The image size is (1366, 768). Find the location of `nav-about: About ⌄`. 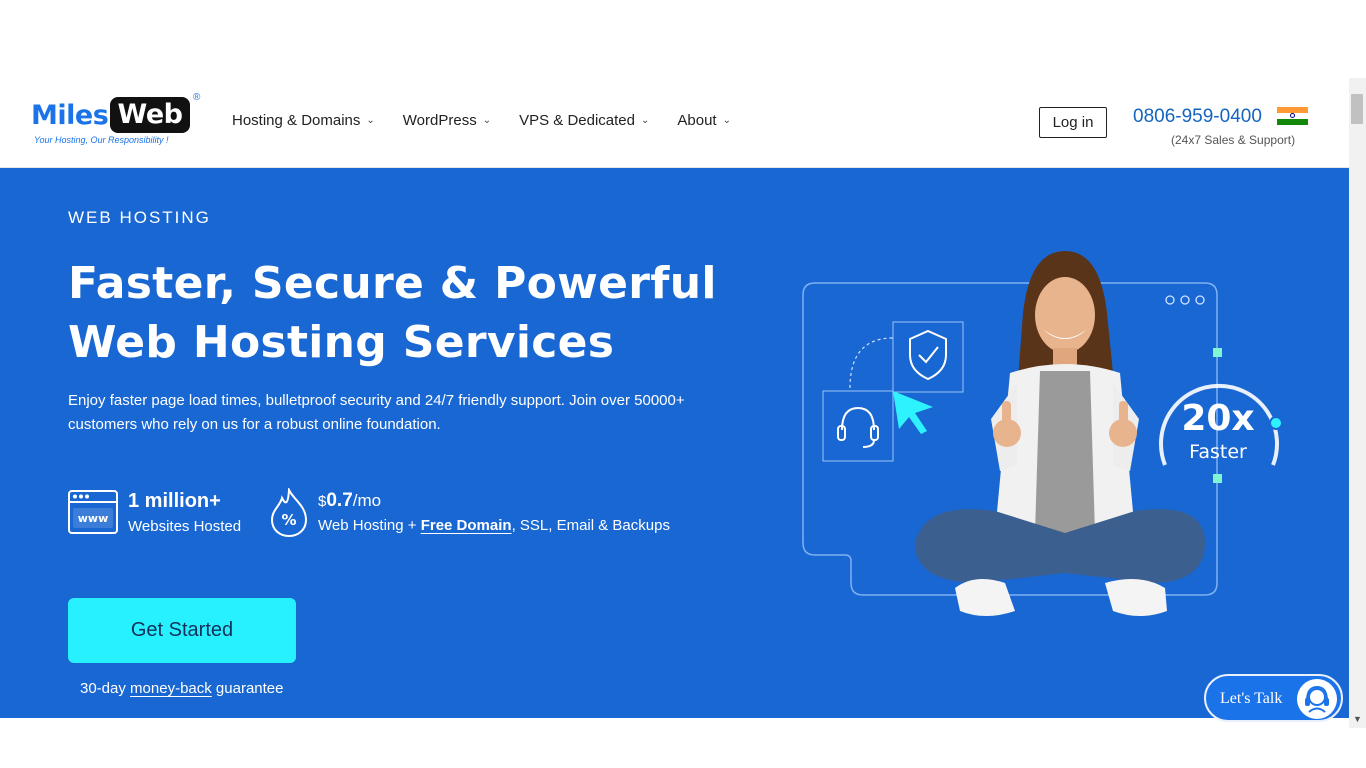

nav-about: About ⌄ is located at coordinates (704, 120).